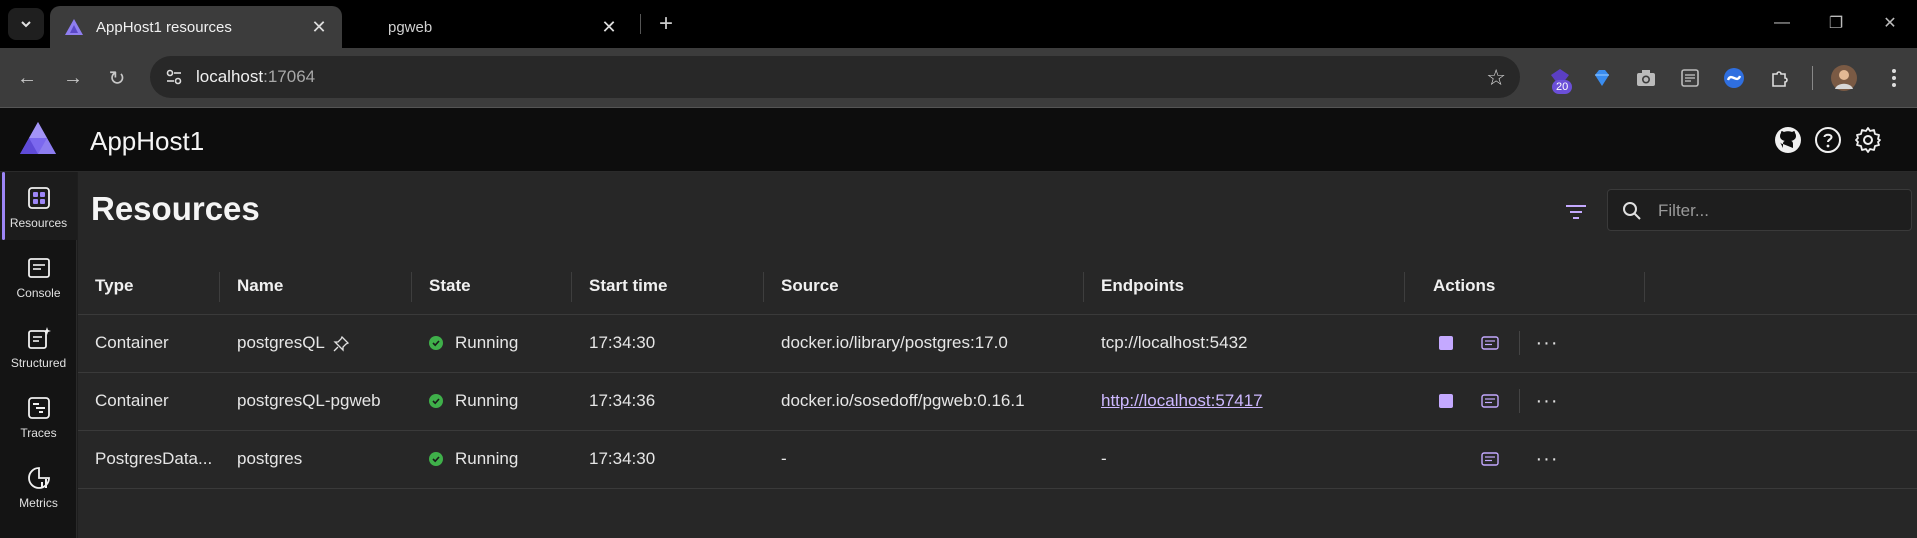 The height and width of the screenshot is (538, 1917). What do you see at coordinates (38, 433) in the screenshot?
I see `nav-label: Traces` at bounding box center [38, 433].